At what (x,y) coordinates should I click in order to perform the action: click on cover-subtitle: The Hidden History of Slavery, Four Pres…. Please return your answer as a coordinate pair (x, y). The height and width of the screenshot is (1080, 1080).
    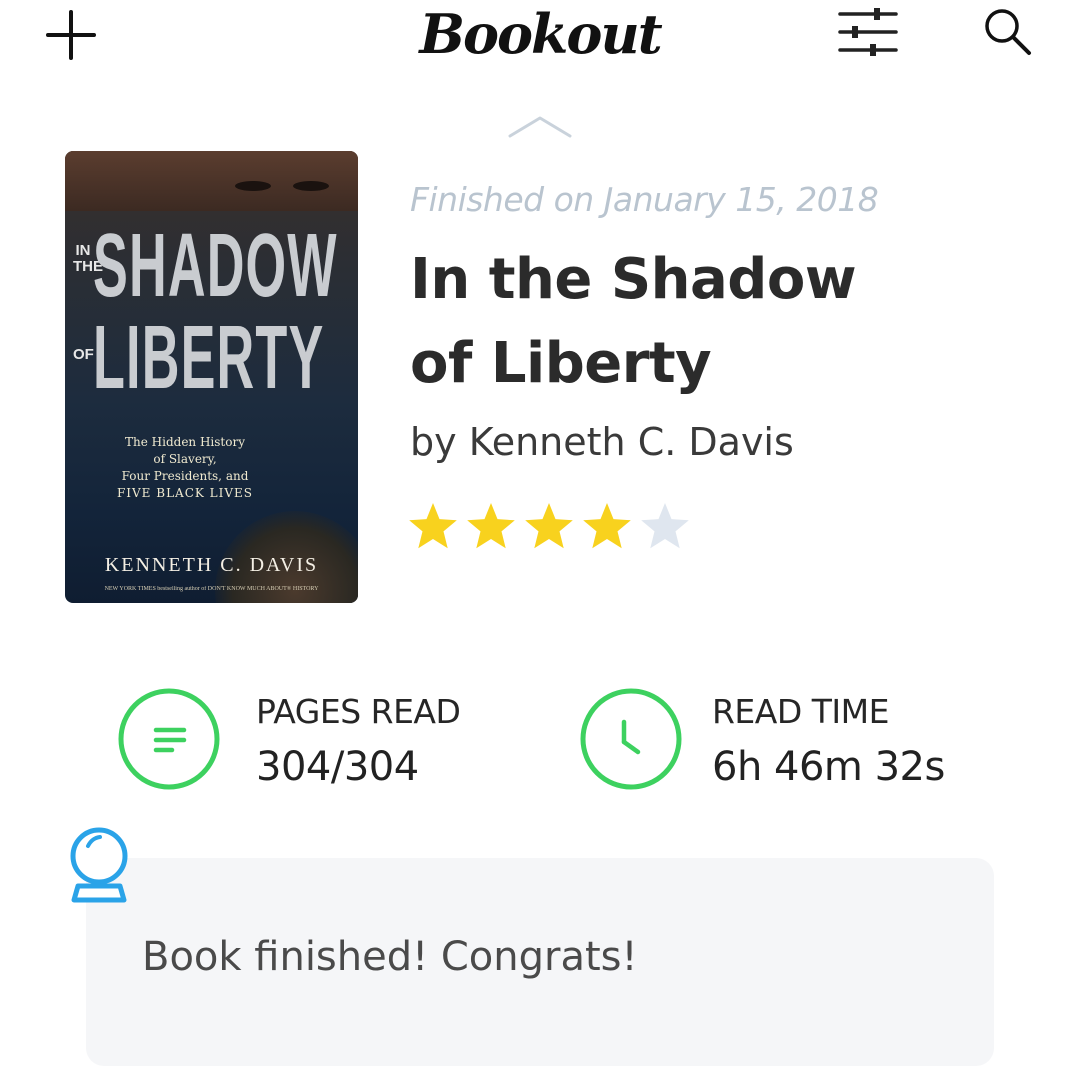
    Looking at the image, I should click on (185, 468).